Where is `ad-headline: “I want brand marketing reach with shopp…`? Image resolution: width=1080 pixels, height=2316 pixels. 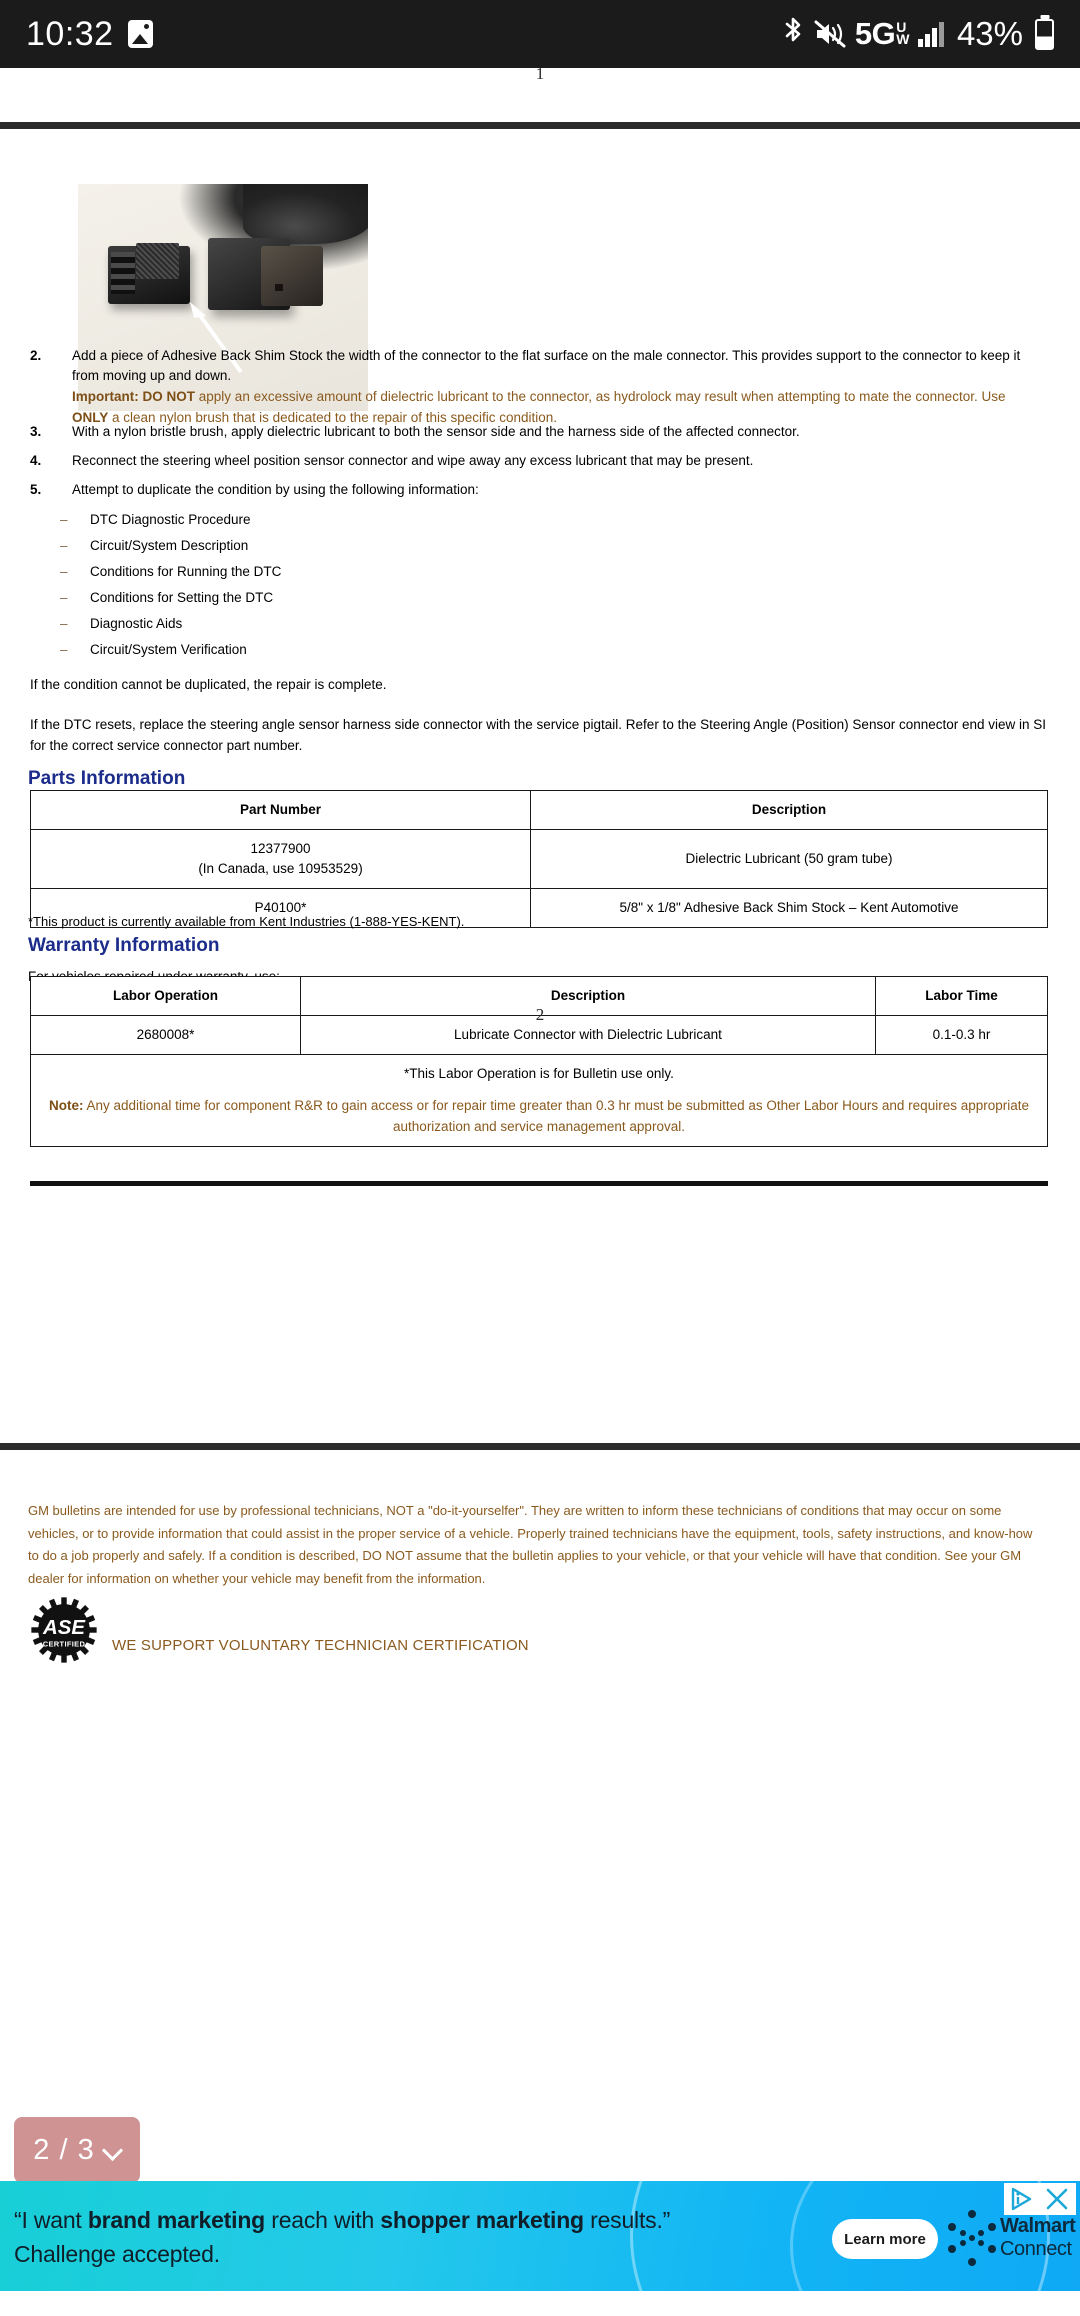
ad-headline: “I want brand marketing reach with shopp… is located at coordinates (342, 2237).